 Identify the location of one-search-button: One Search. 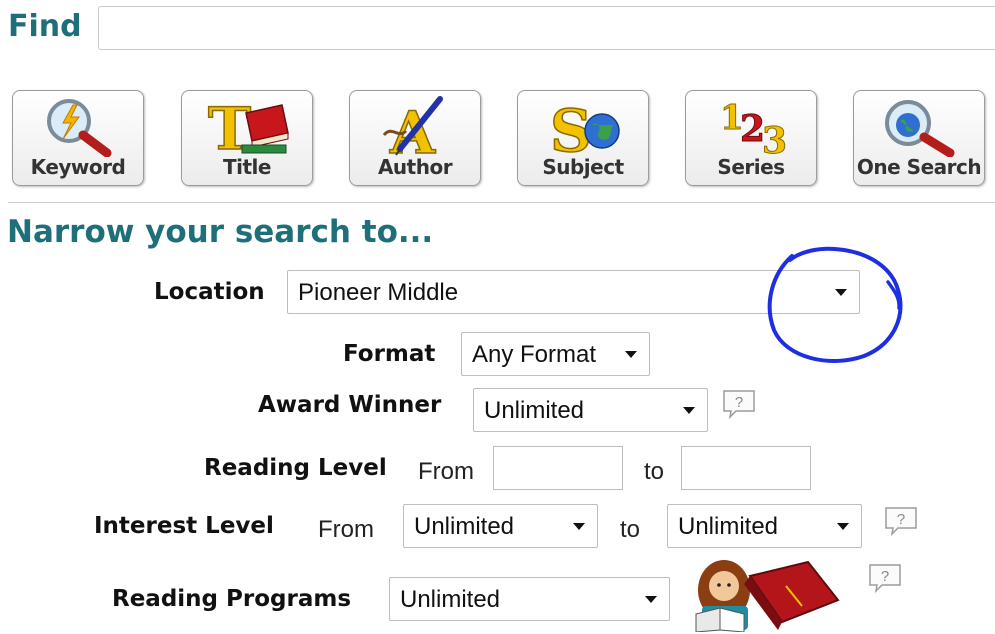
(919, 138).